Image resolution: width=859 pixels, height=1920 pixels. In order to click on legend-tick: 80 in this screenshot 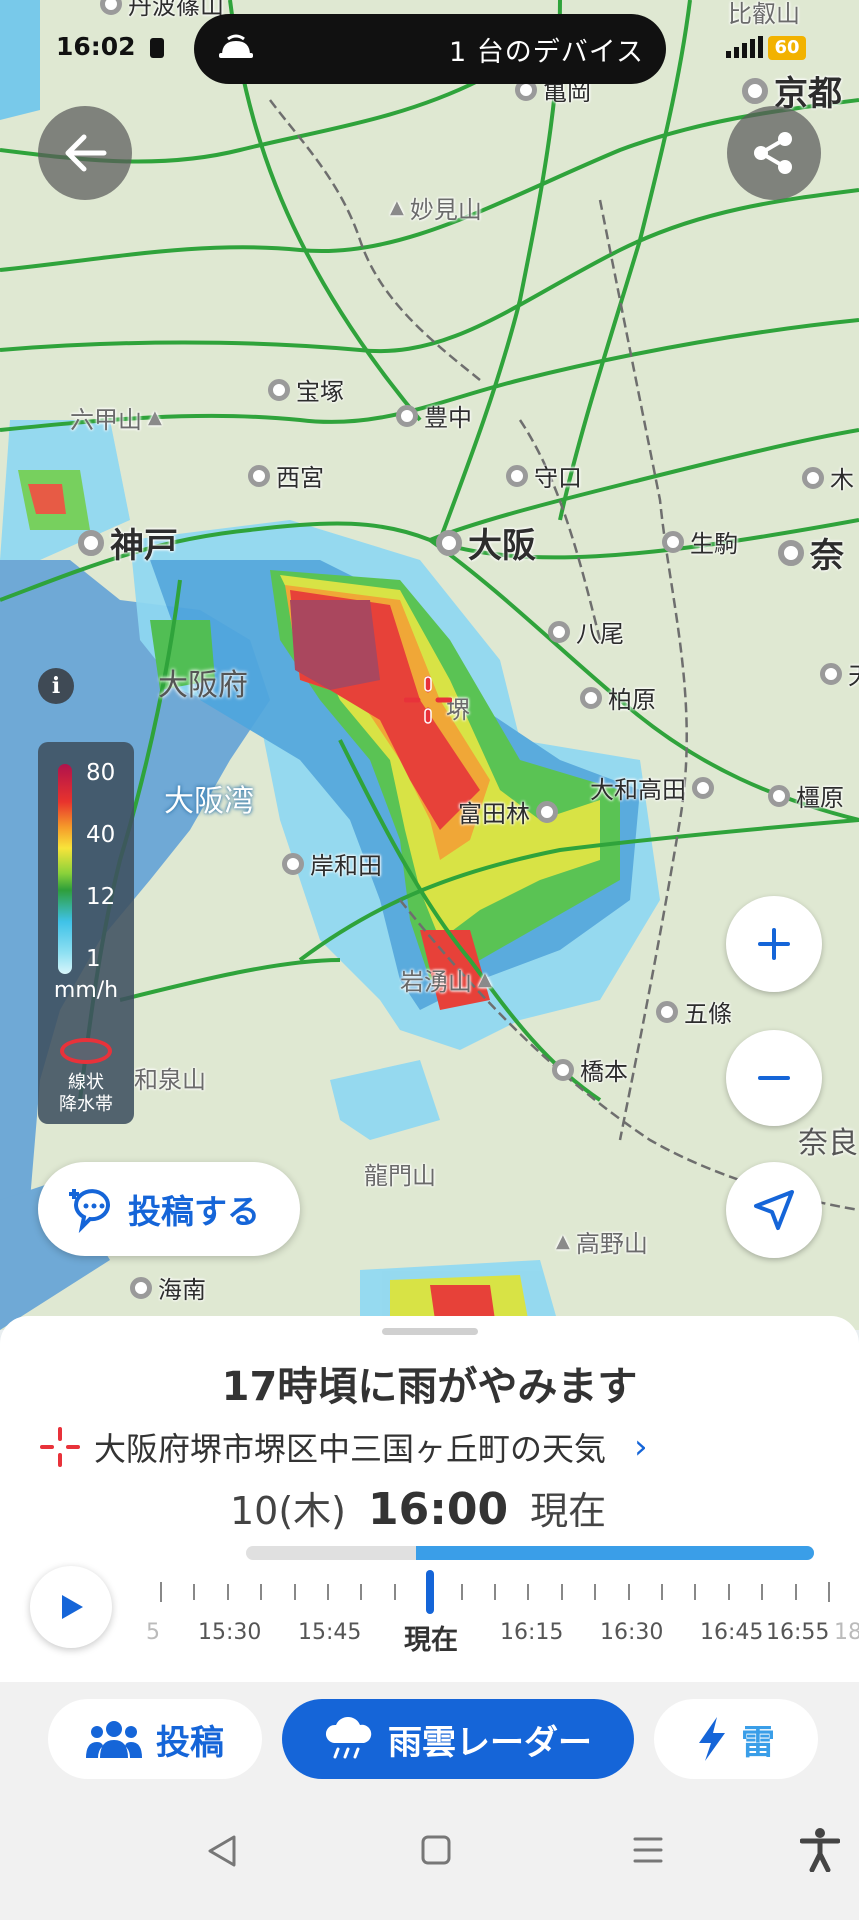, I will do `click(101, 773)`.